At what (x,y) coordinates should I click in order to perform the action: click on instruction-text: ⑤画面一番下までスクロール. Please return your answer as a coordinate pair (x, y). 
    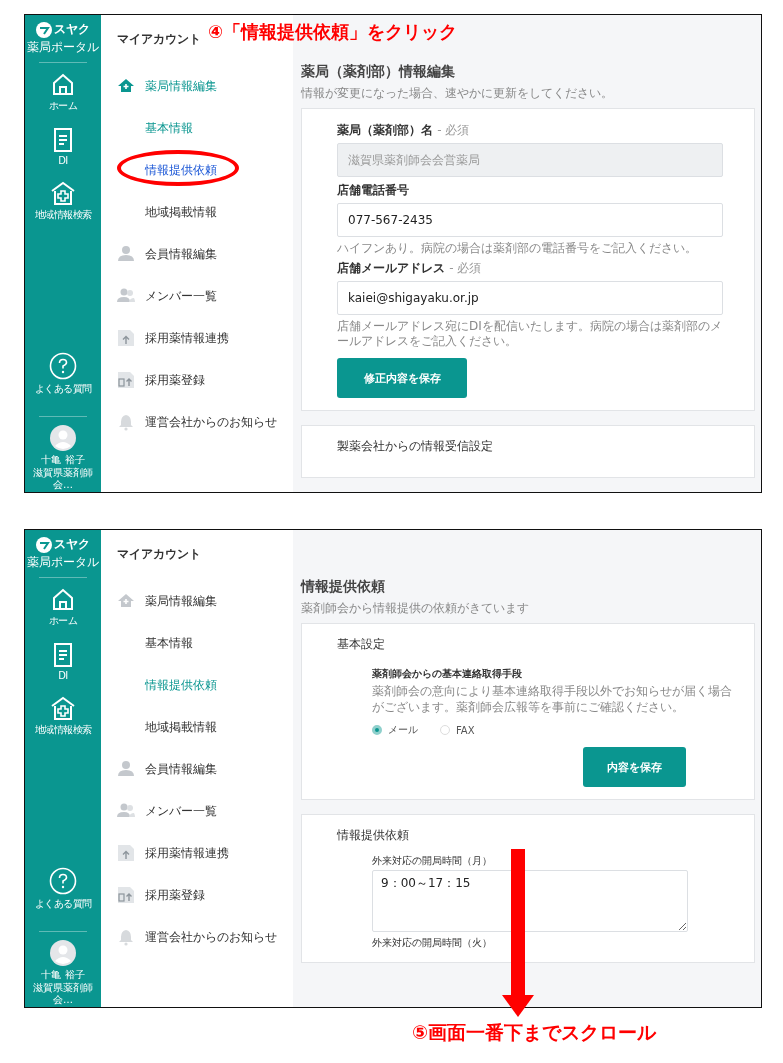
    Looking at the image, I should click on (535, 1032).